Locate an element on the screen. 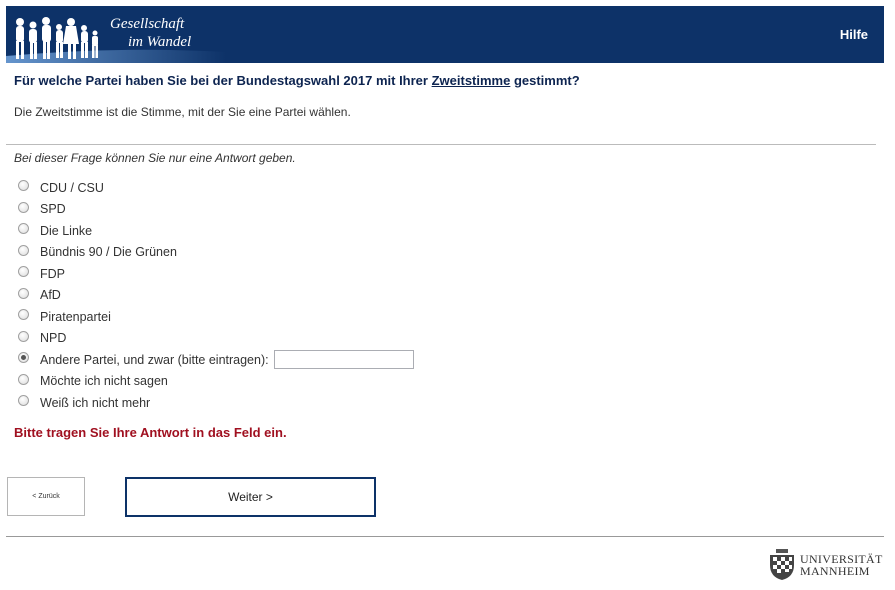  people-silhouette-icon is located at coordinates (57, 38).